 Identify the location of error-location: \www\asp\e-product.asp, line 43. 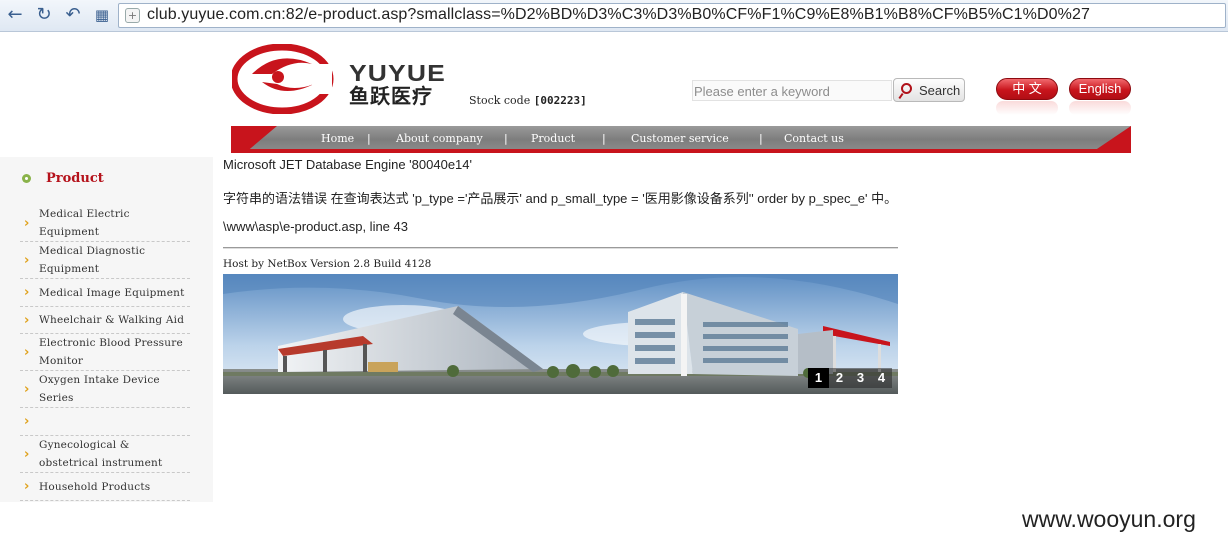
(315, 226).